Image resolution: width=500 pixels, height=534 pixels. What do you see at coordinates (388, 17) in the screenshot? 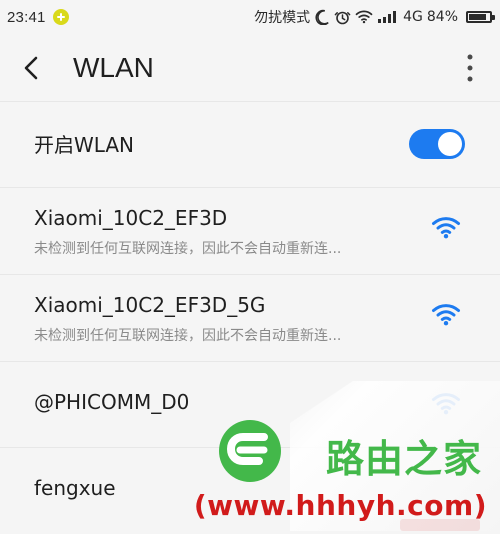
I see `cell-signal-icon` at bounding box center [388, 17].